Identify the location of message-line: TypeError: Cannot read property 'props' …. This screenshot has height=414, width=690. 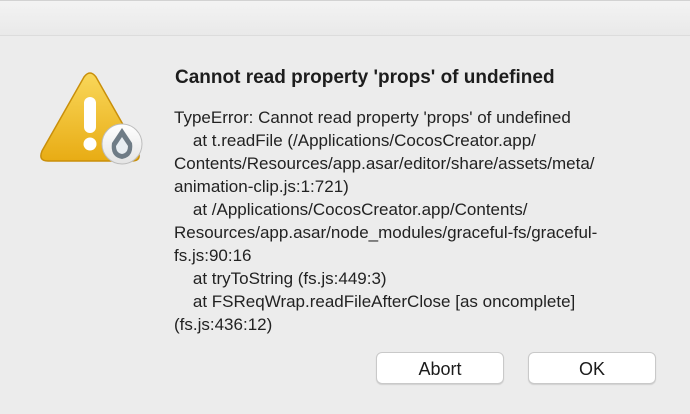
(372, 117).